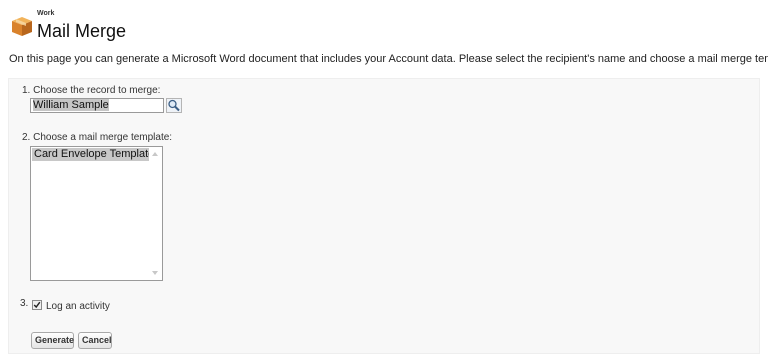  Describe the element at coordinates (91, 90) in the screenshot. I see `record-label: 1. Choose the record to merge:` at that location.